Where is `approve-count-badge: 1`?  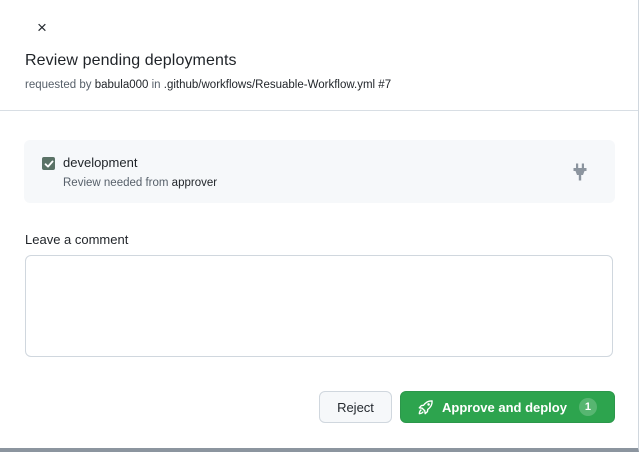
approve-count-badge: 1 is located at coordinates (587, 407).